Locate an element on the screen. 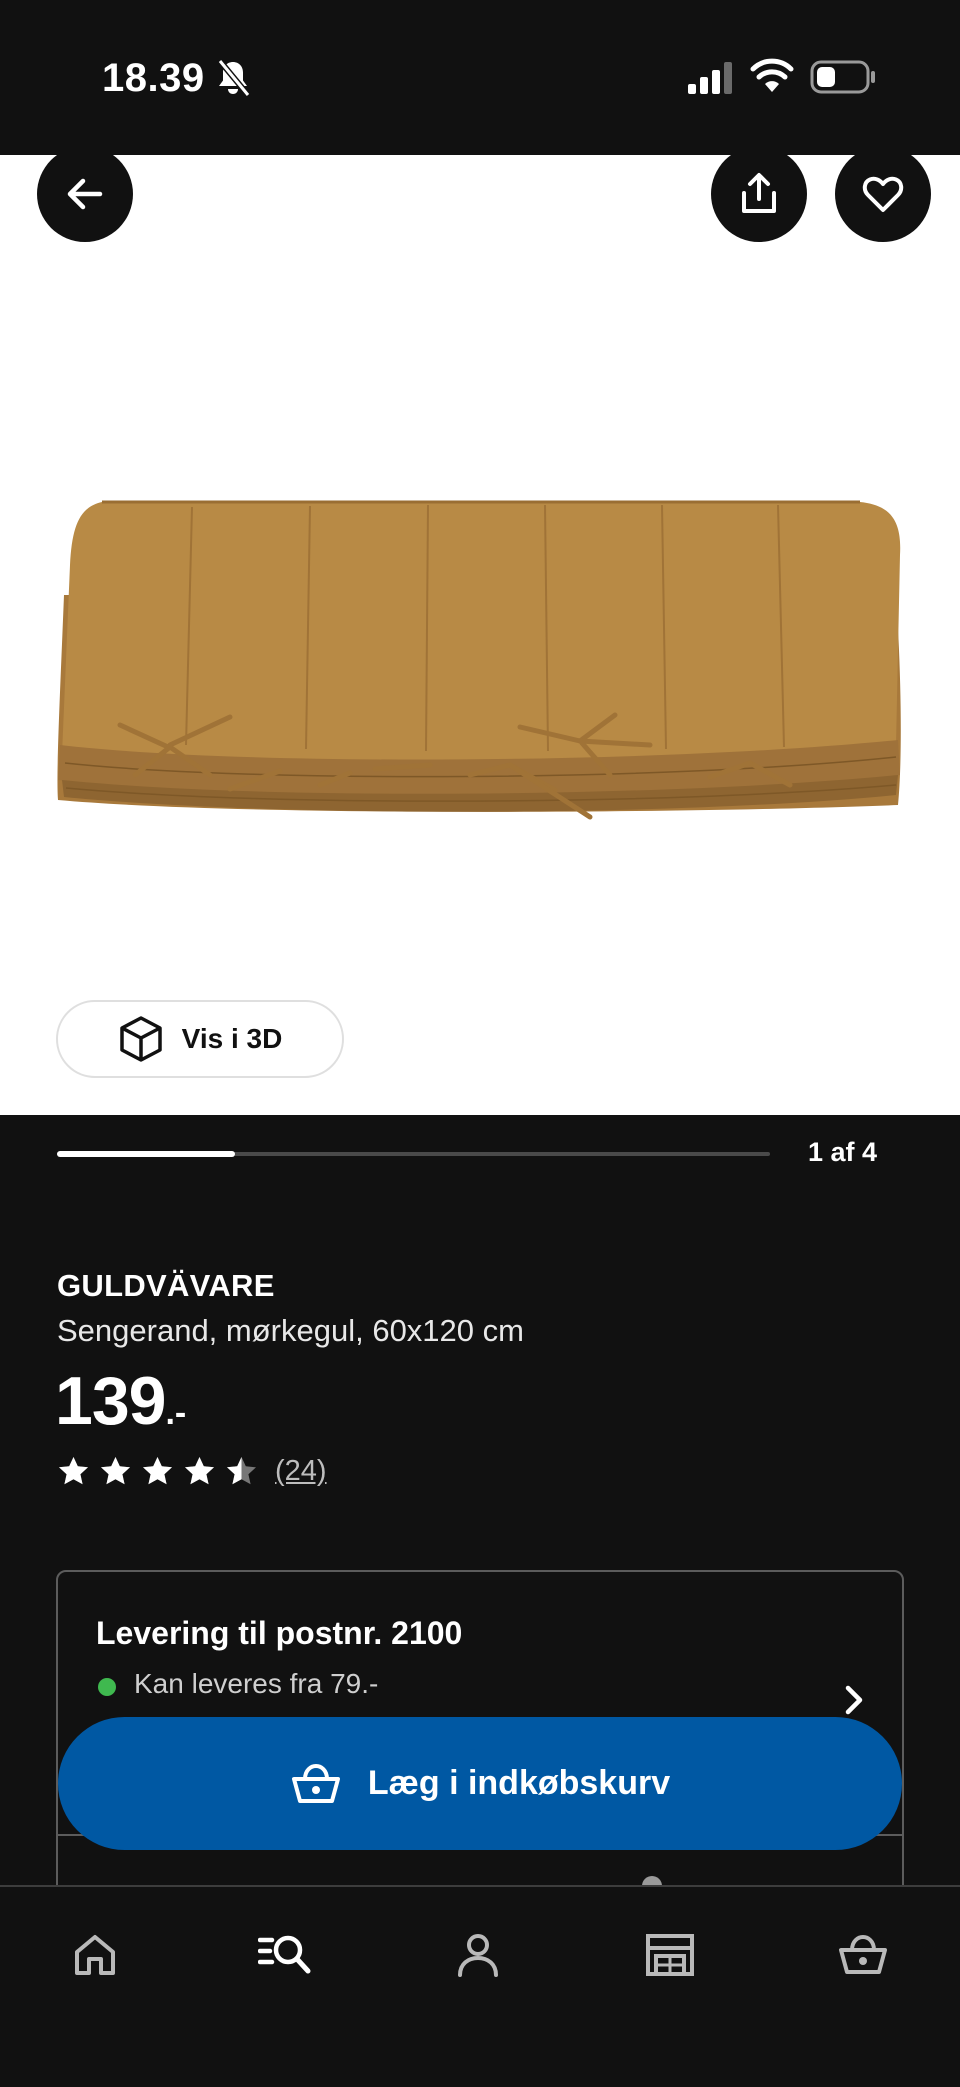 The image size is (960, 2087). battery-icon is located at coordinates (842, 77).